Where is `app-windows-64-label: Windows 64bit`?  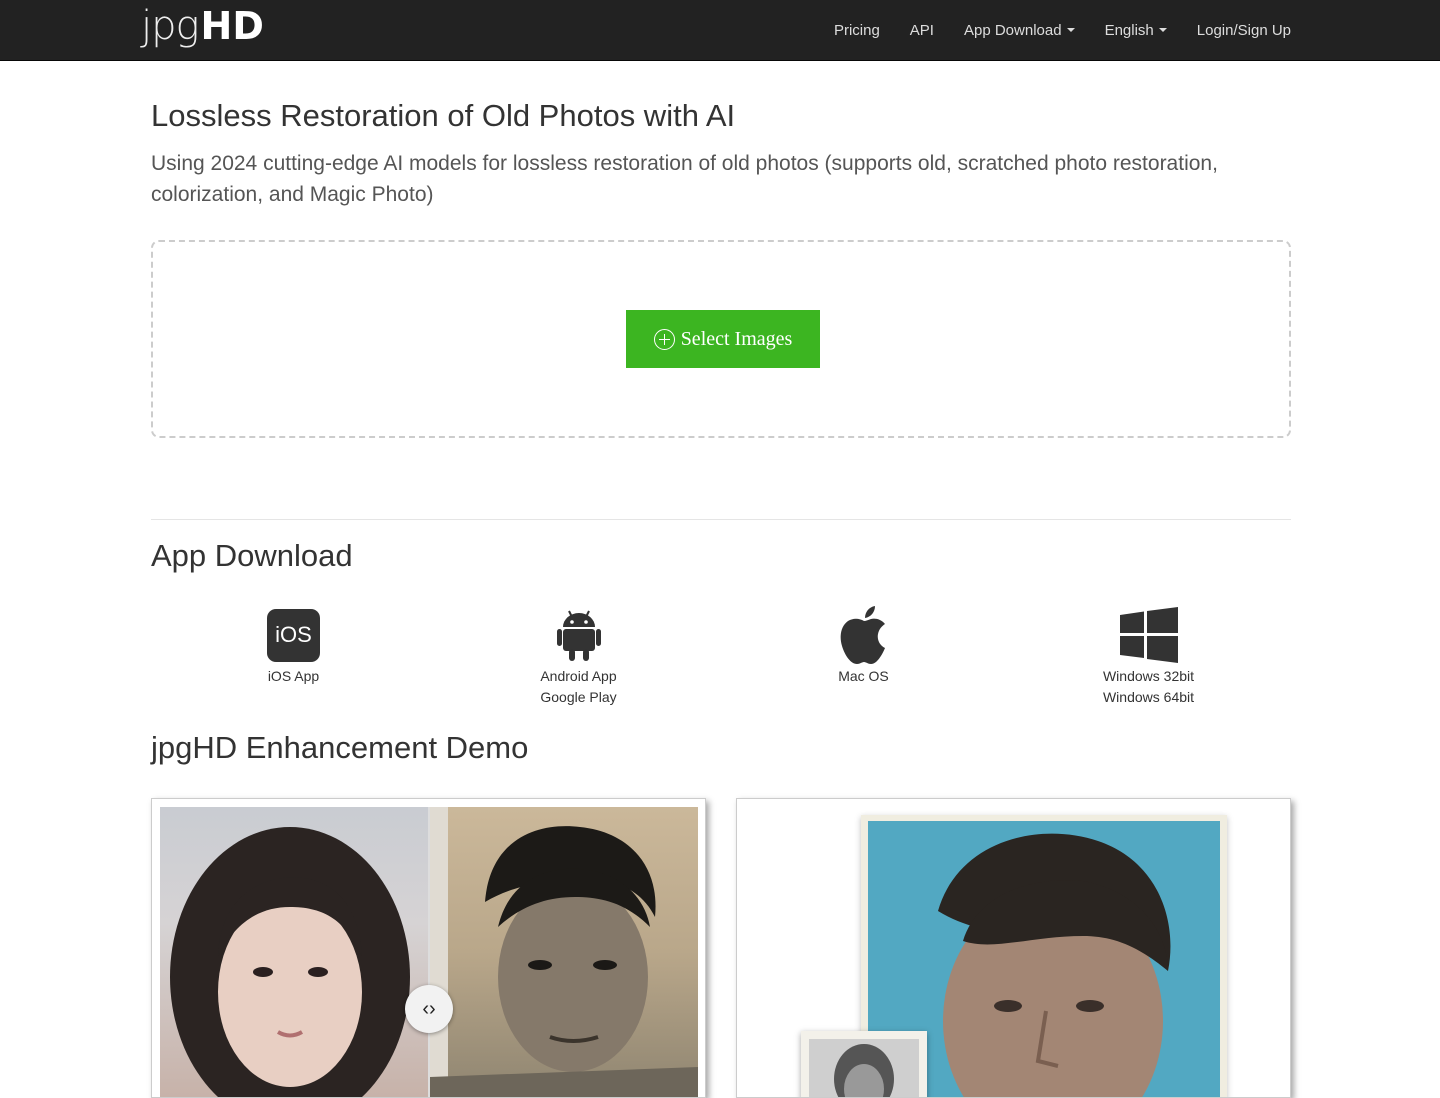 app-windows-64-label: Windows 64bit is located at coordinates (1148, 697).